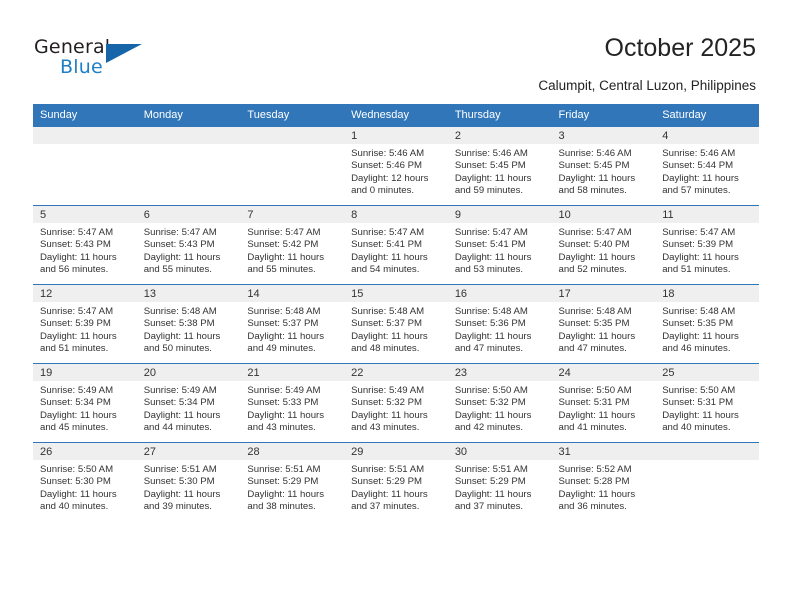 The width and height of the screenshot is (792, 612). I want to click on daylight-duration-line2: and 47 minutes., so click(489, 349).